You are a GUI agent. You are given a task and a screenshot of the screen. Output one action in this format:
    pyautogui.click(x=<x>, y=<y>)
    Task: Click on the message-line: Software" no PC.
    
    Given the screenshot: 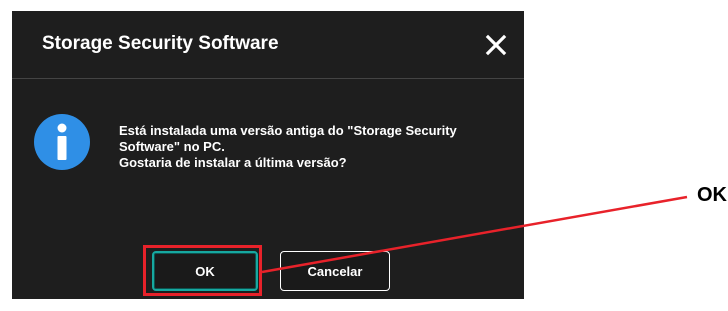 What is the action you would take?
    pyautogui.click(x=172, y=146)
    